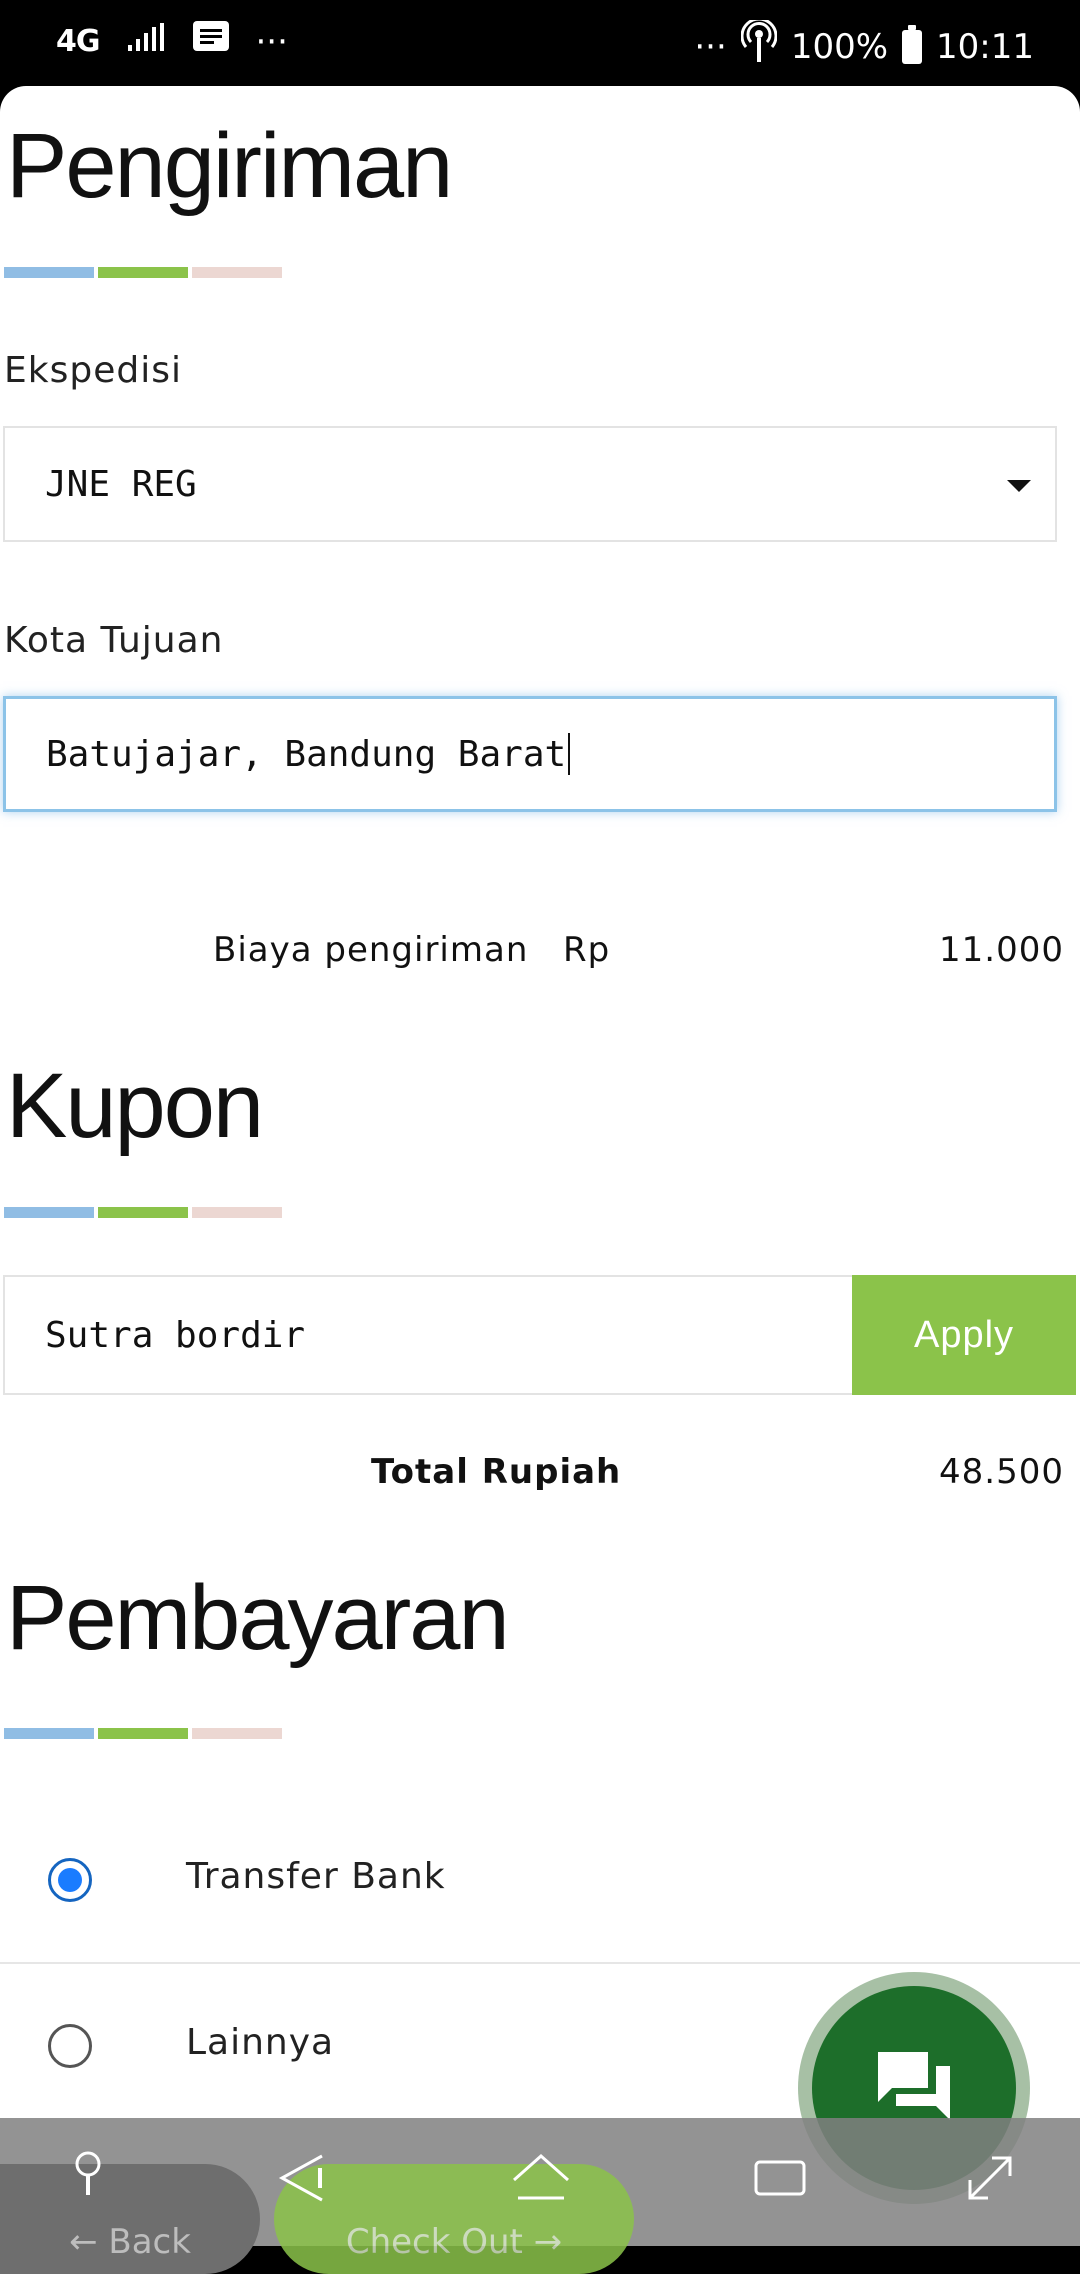 This screenshot has width=1080, height=2274. I want to click on city-input: Batujajar, Bandung Barat, so click(530, 754).